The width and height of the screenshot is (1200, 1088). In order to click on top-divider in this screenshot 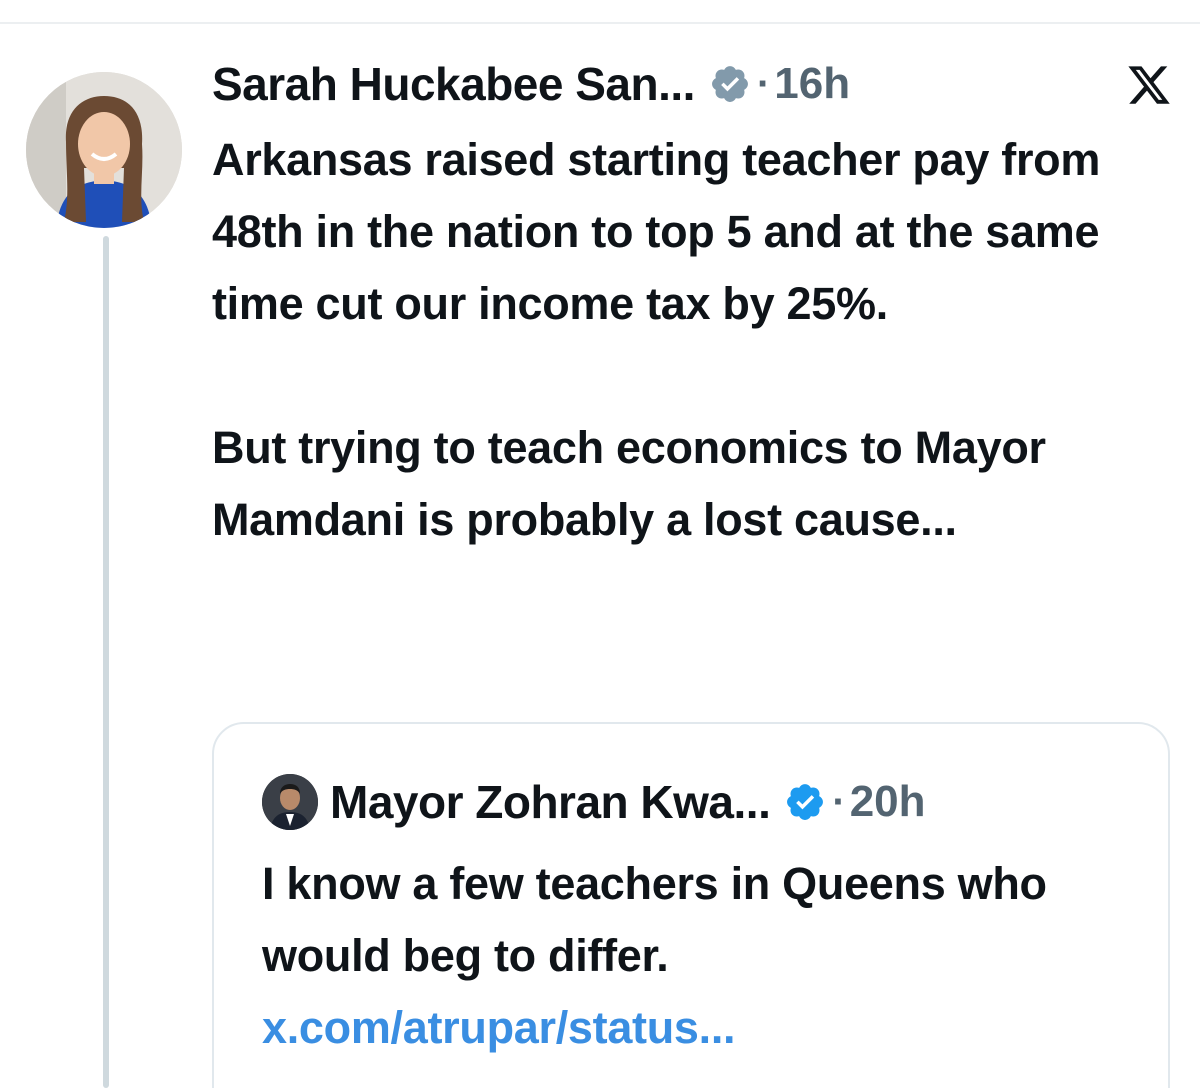, I will do `click(600, 23)`.